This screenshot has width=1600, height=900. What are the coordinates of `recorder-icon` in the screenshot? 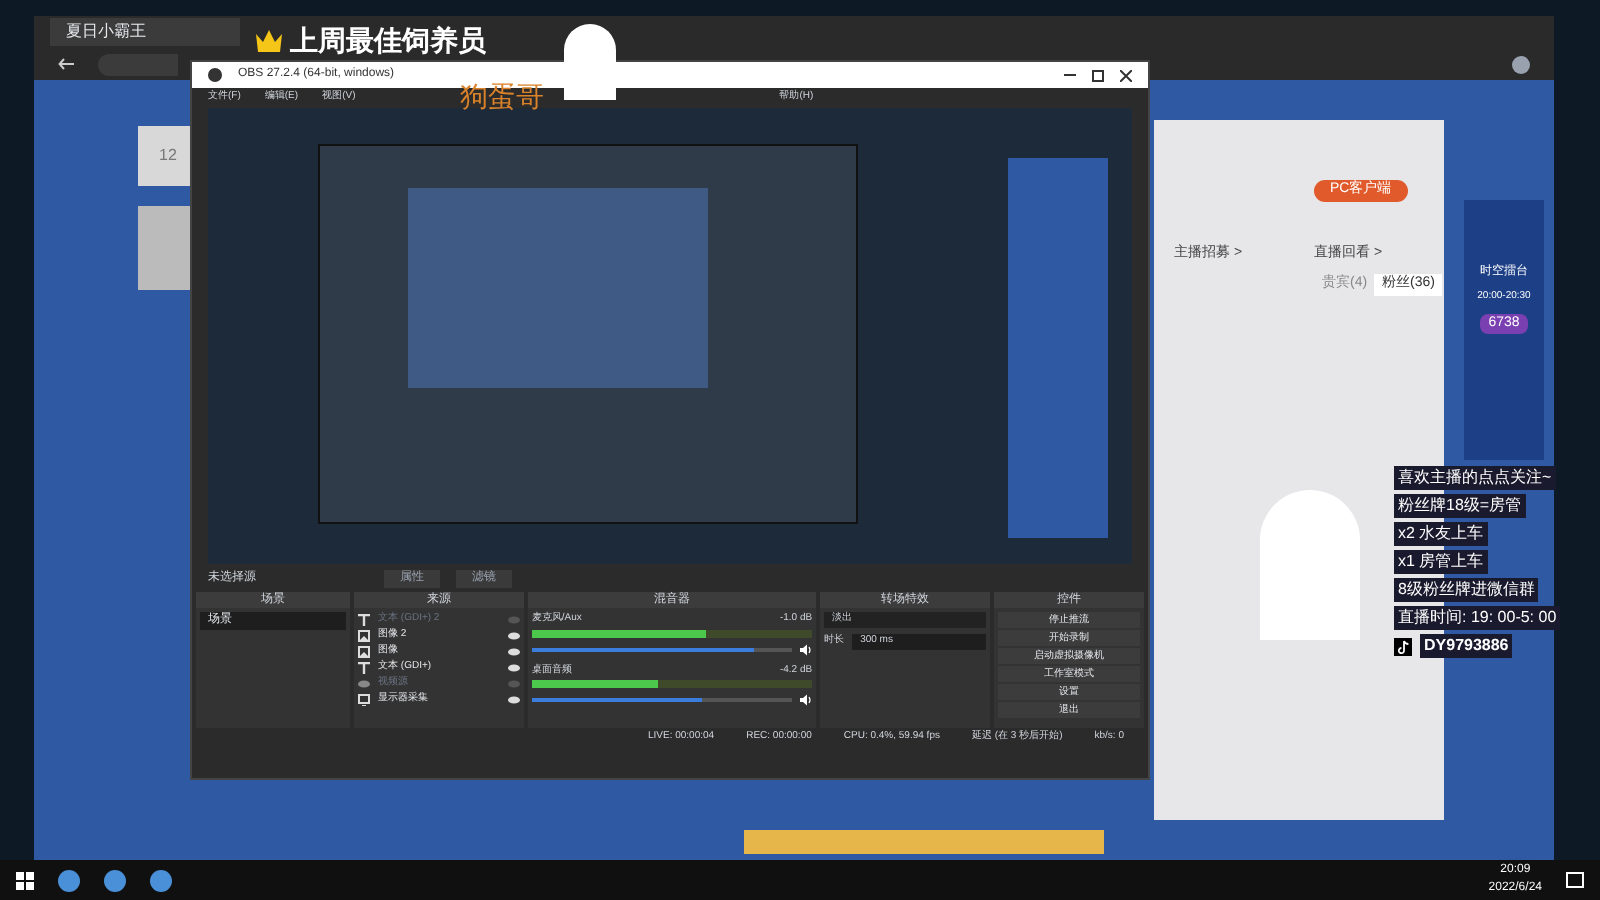 It's located at (161, 880).